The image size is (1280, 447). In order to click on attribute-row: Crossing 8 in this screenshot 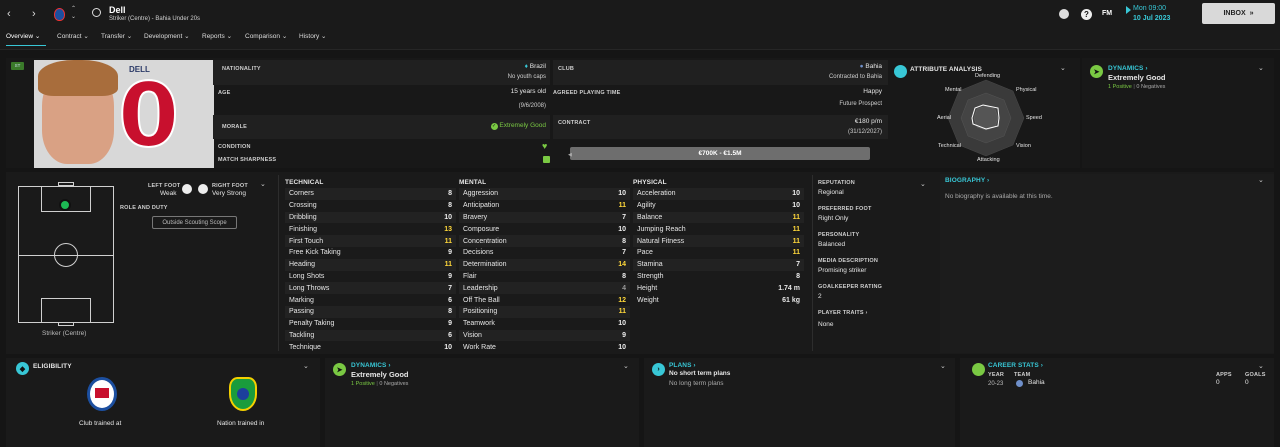, I will do `click(370, 206)`.